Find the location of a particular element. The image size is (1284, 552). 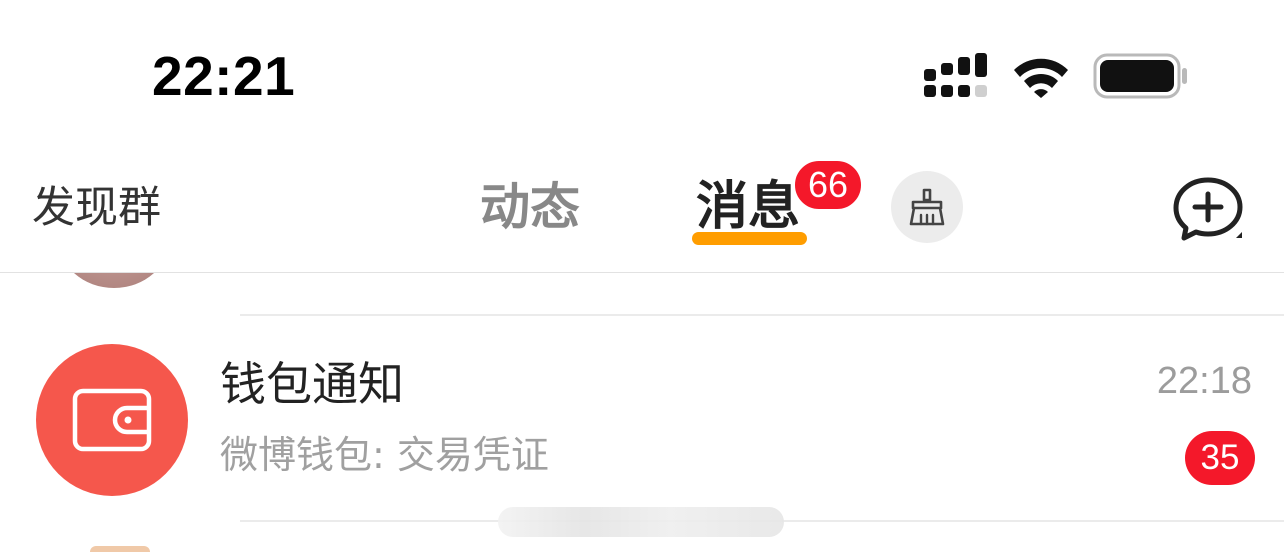

active-tab-indicator is located at coordinates (749, 238).